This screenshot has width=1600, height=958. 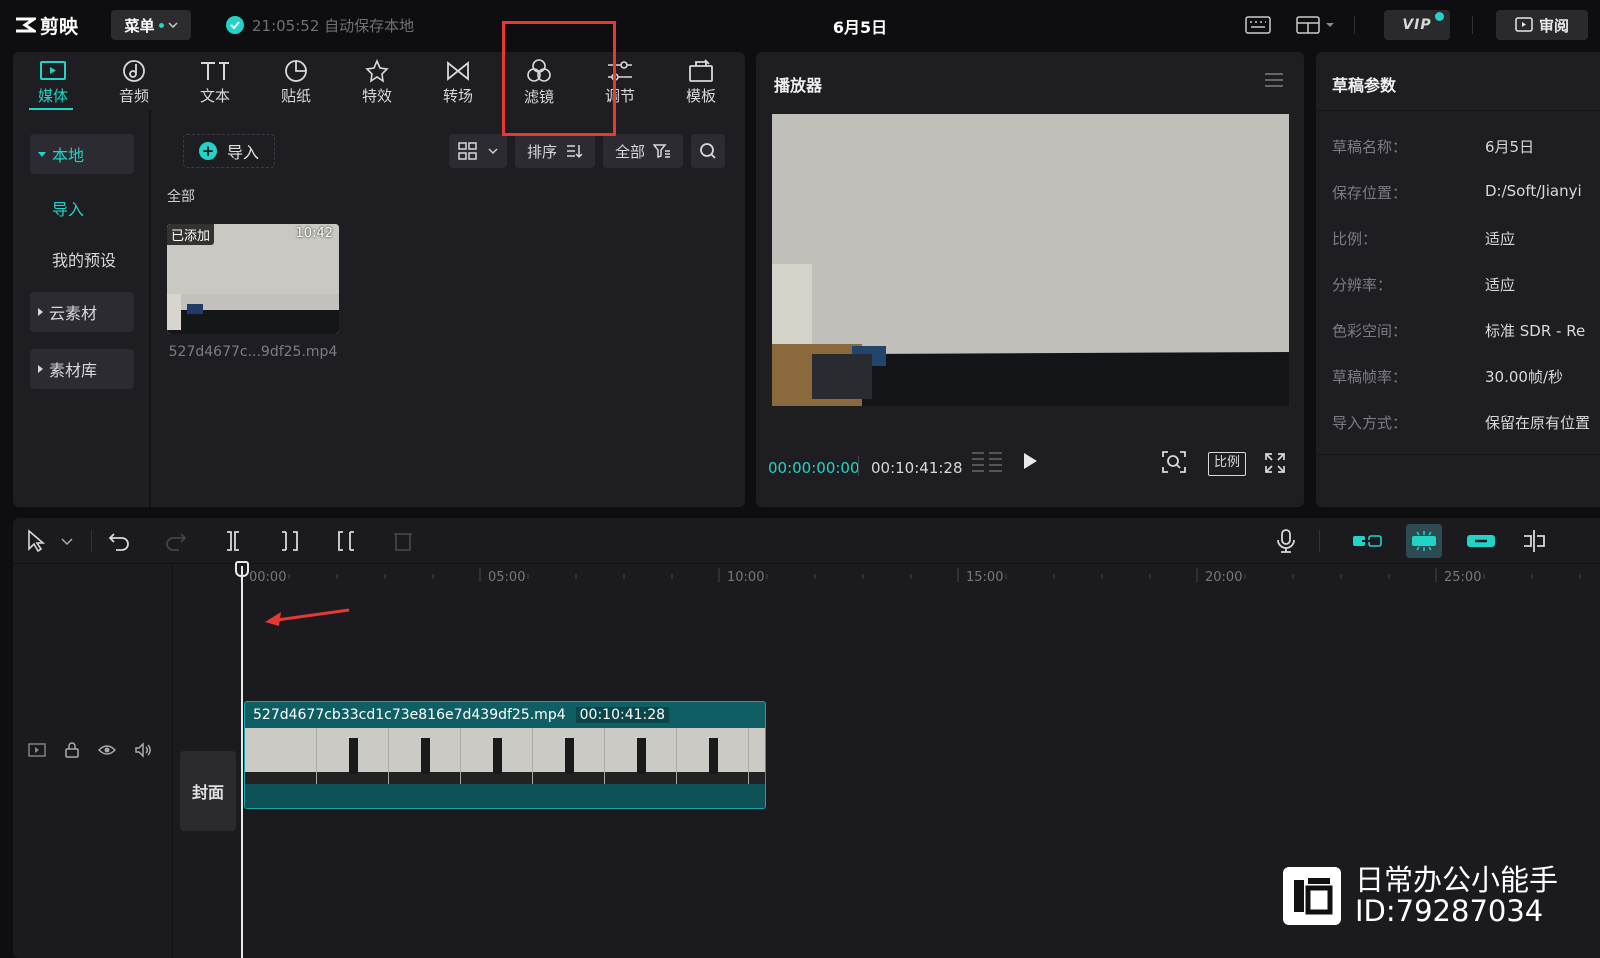 What do you see at coordinates (268, 577) in the screenshot?
I see `ruler-label: 00:00` at bounding box center [268, 577].